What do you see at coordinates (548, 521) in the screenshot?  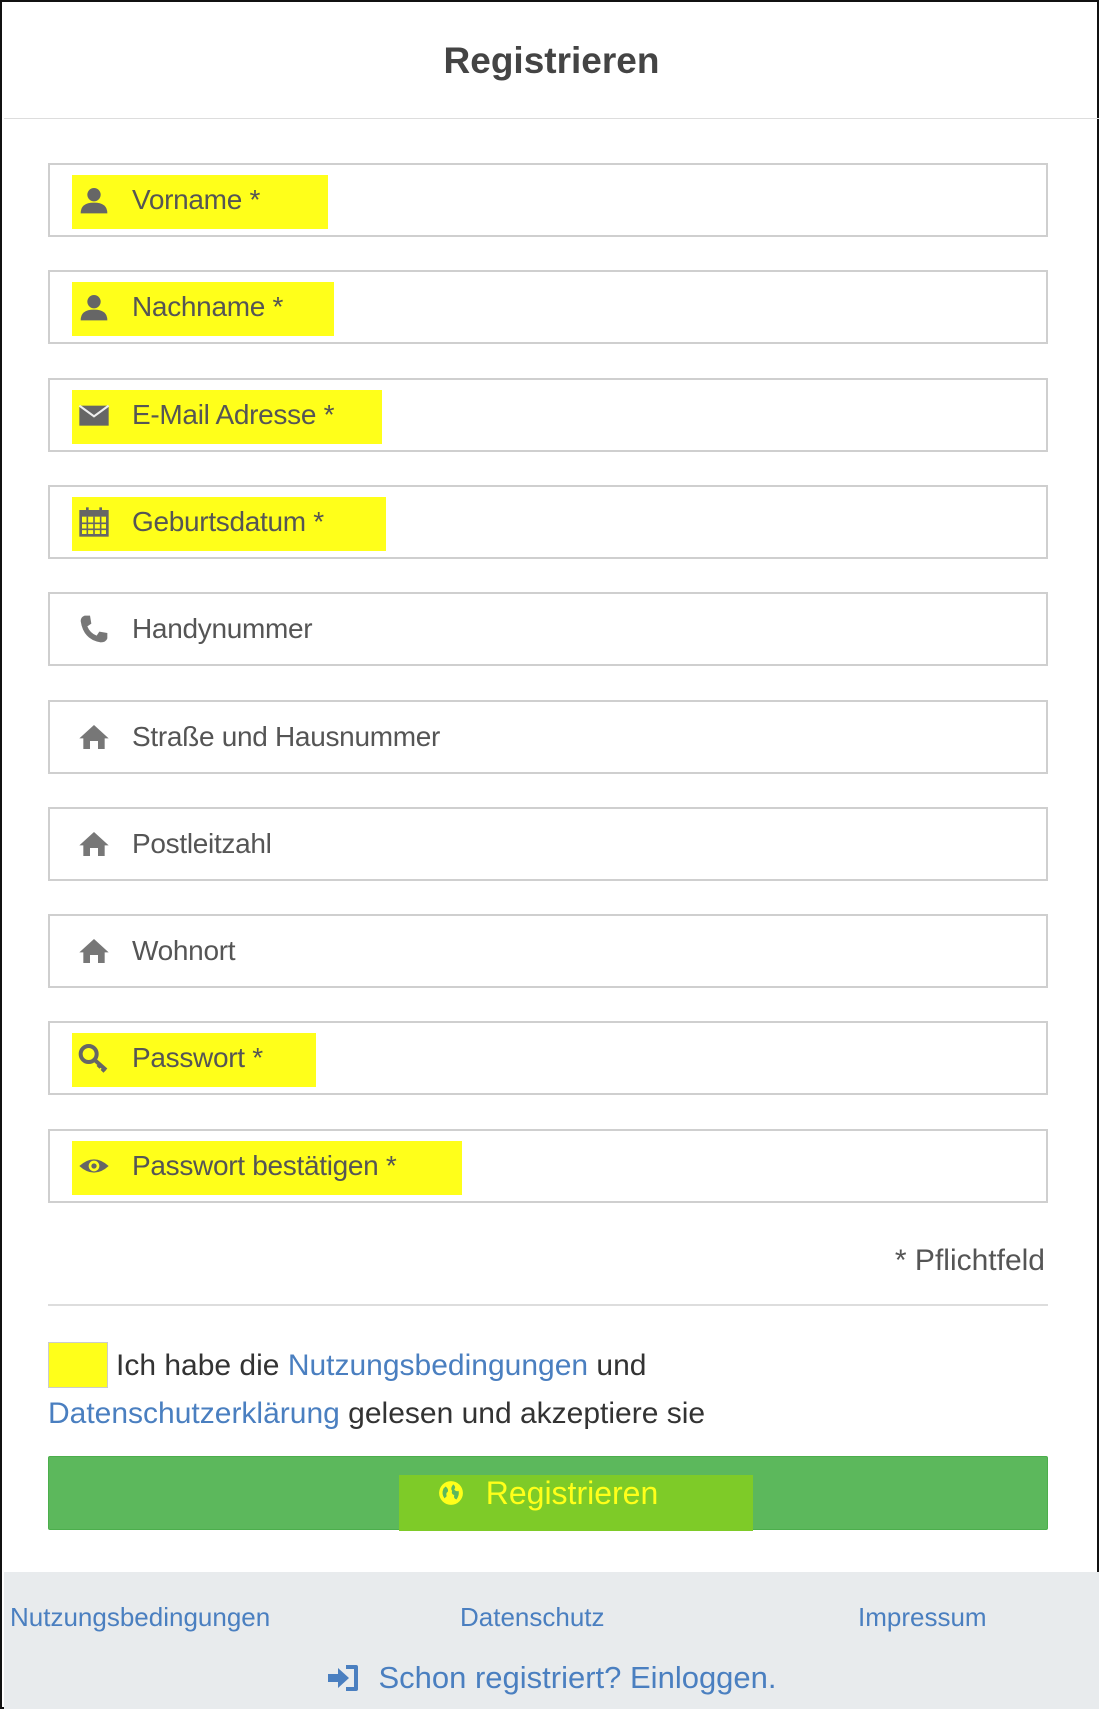 I see `geburtsdatum-field: Geburtsdatum *` at bounding box center [548, 521].